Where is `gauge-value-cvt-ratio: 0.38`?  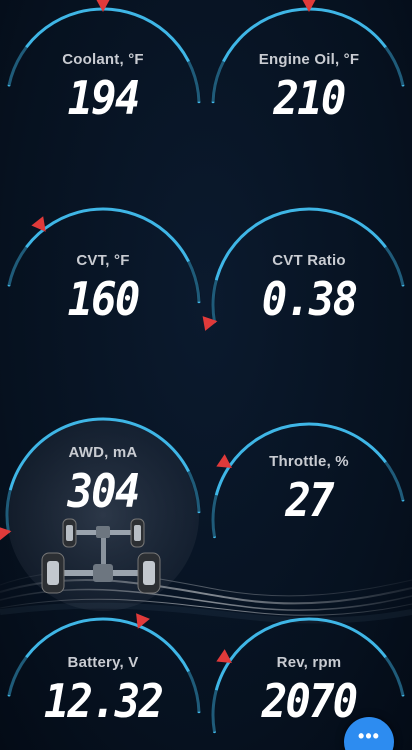
gauge-value-cvt-ratio: 0.38 is located at coordinates (309, 299).